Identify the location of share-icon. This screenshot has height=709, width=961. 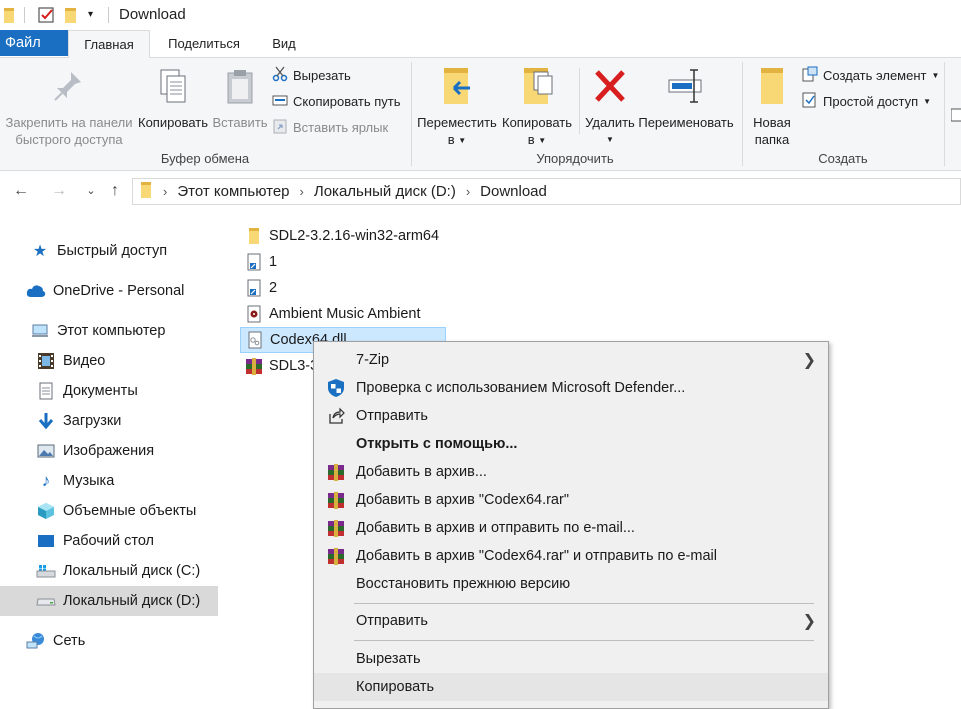
(336, 416).